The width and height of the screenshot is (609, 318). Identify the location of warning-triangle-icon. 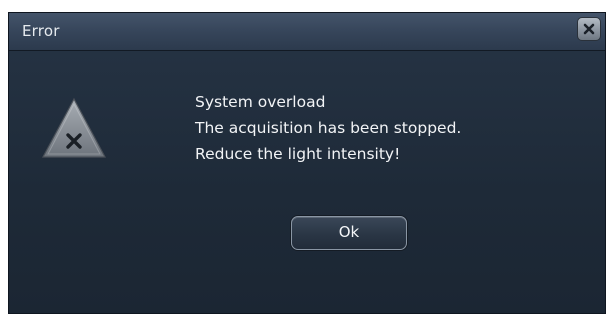
(74, 127).